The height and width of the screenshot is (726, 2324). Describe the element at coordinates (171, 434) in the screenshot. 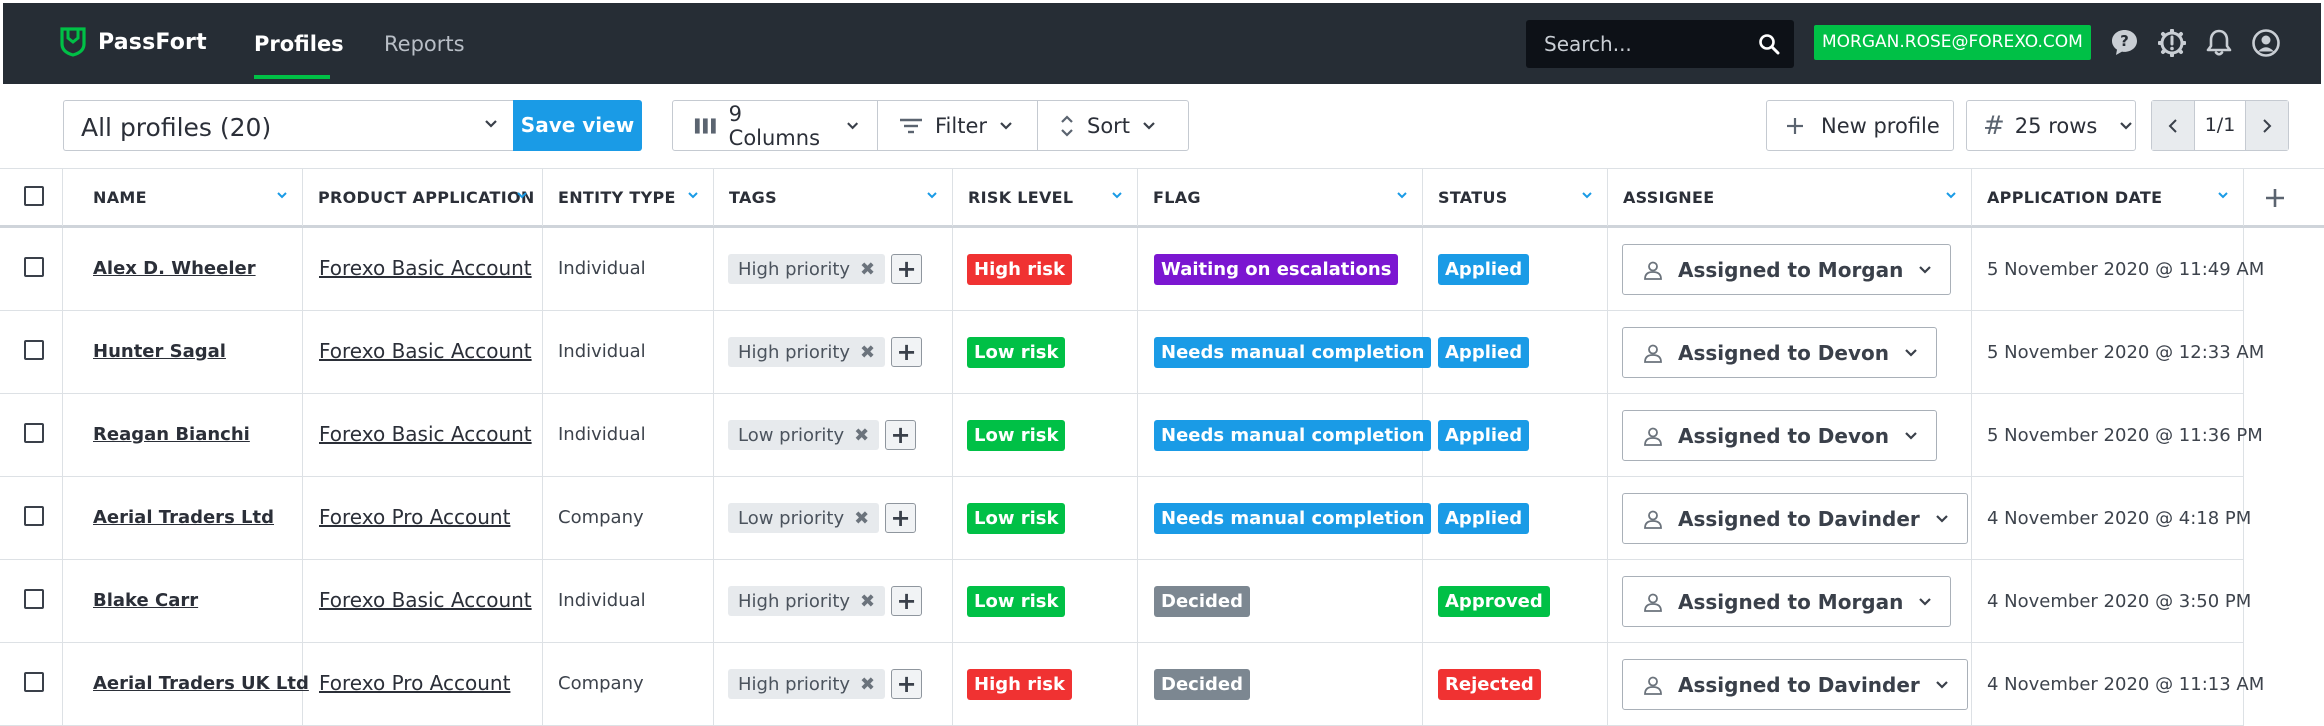

I see `profile-name-link: Reagan Bianchi` at that location.